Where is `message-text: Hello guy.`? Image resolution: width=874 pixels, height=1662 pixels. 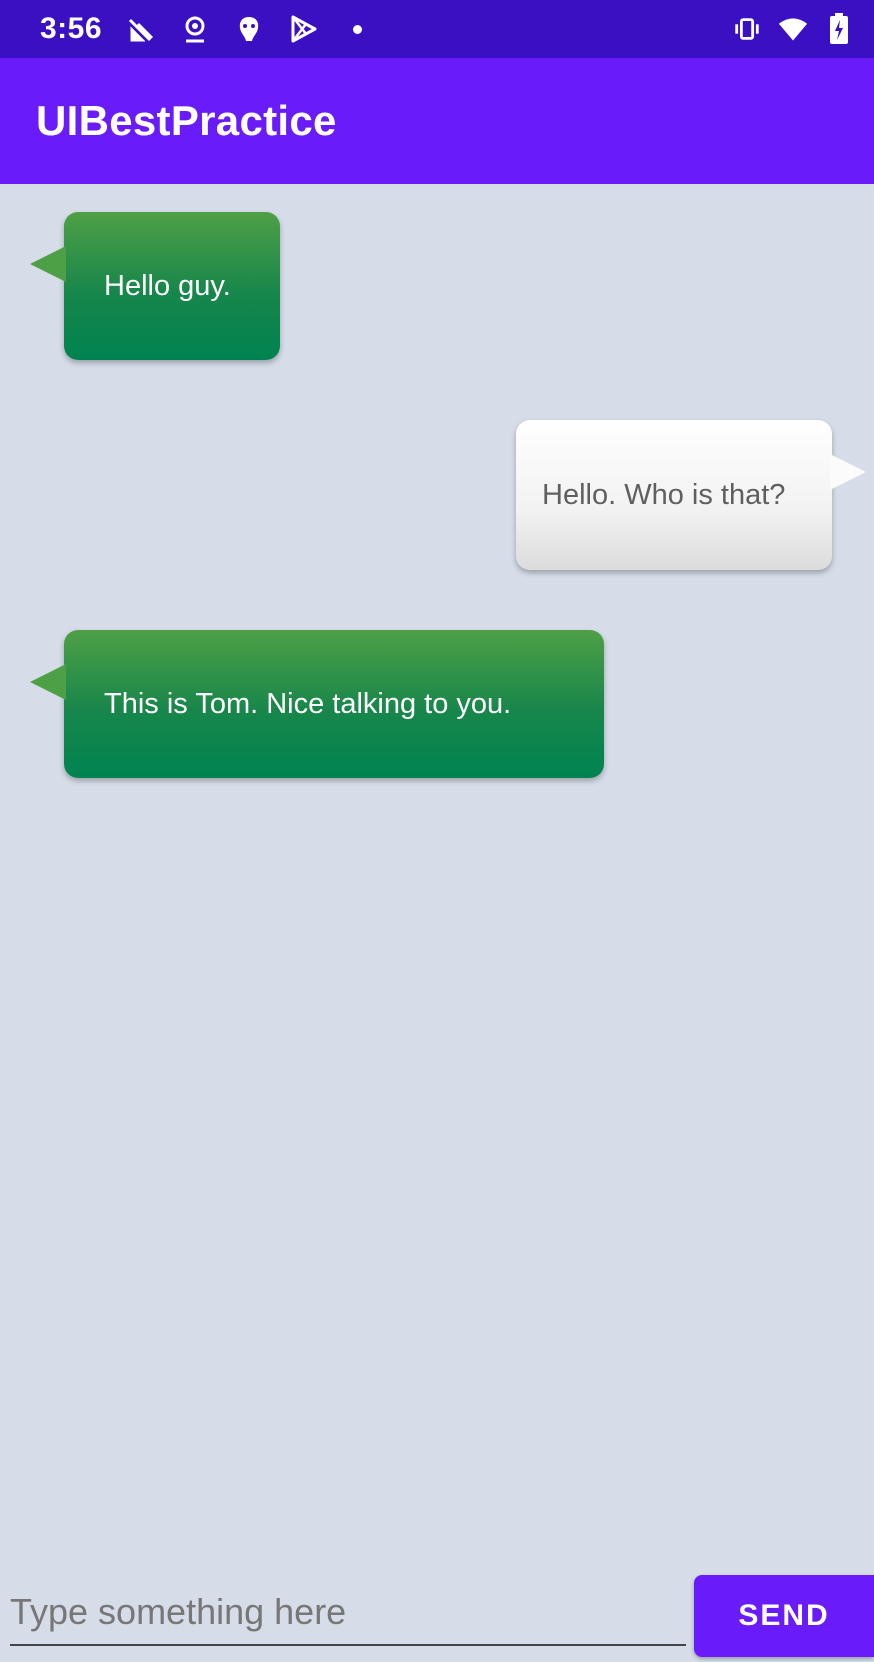
message-text: Hello guy. is located at coordinates (167, 285).